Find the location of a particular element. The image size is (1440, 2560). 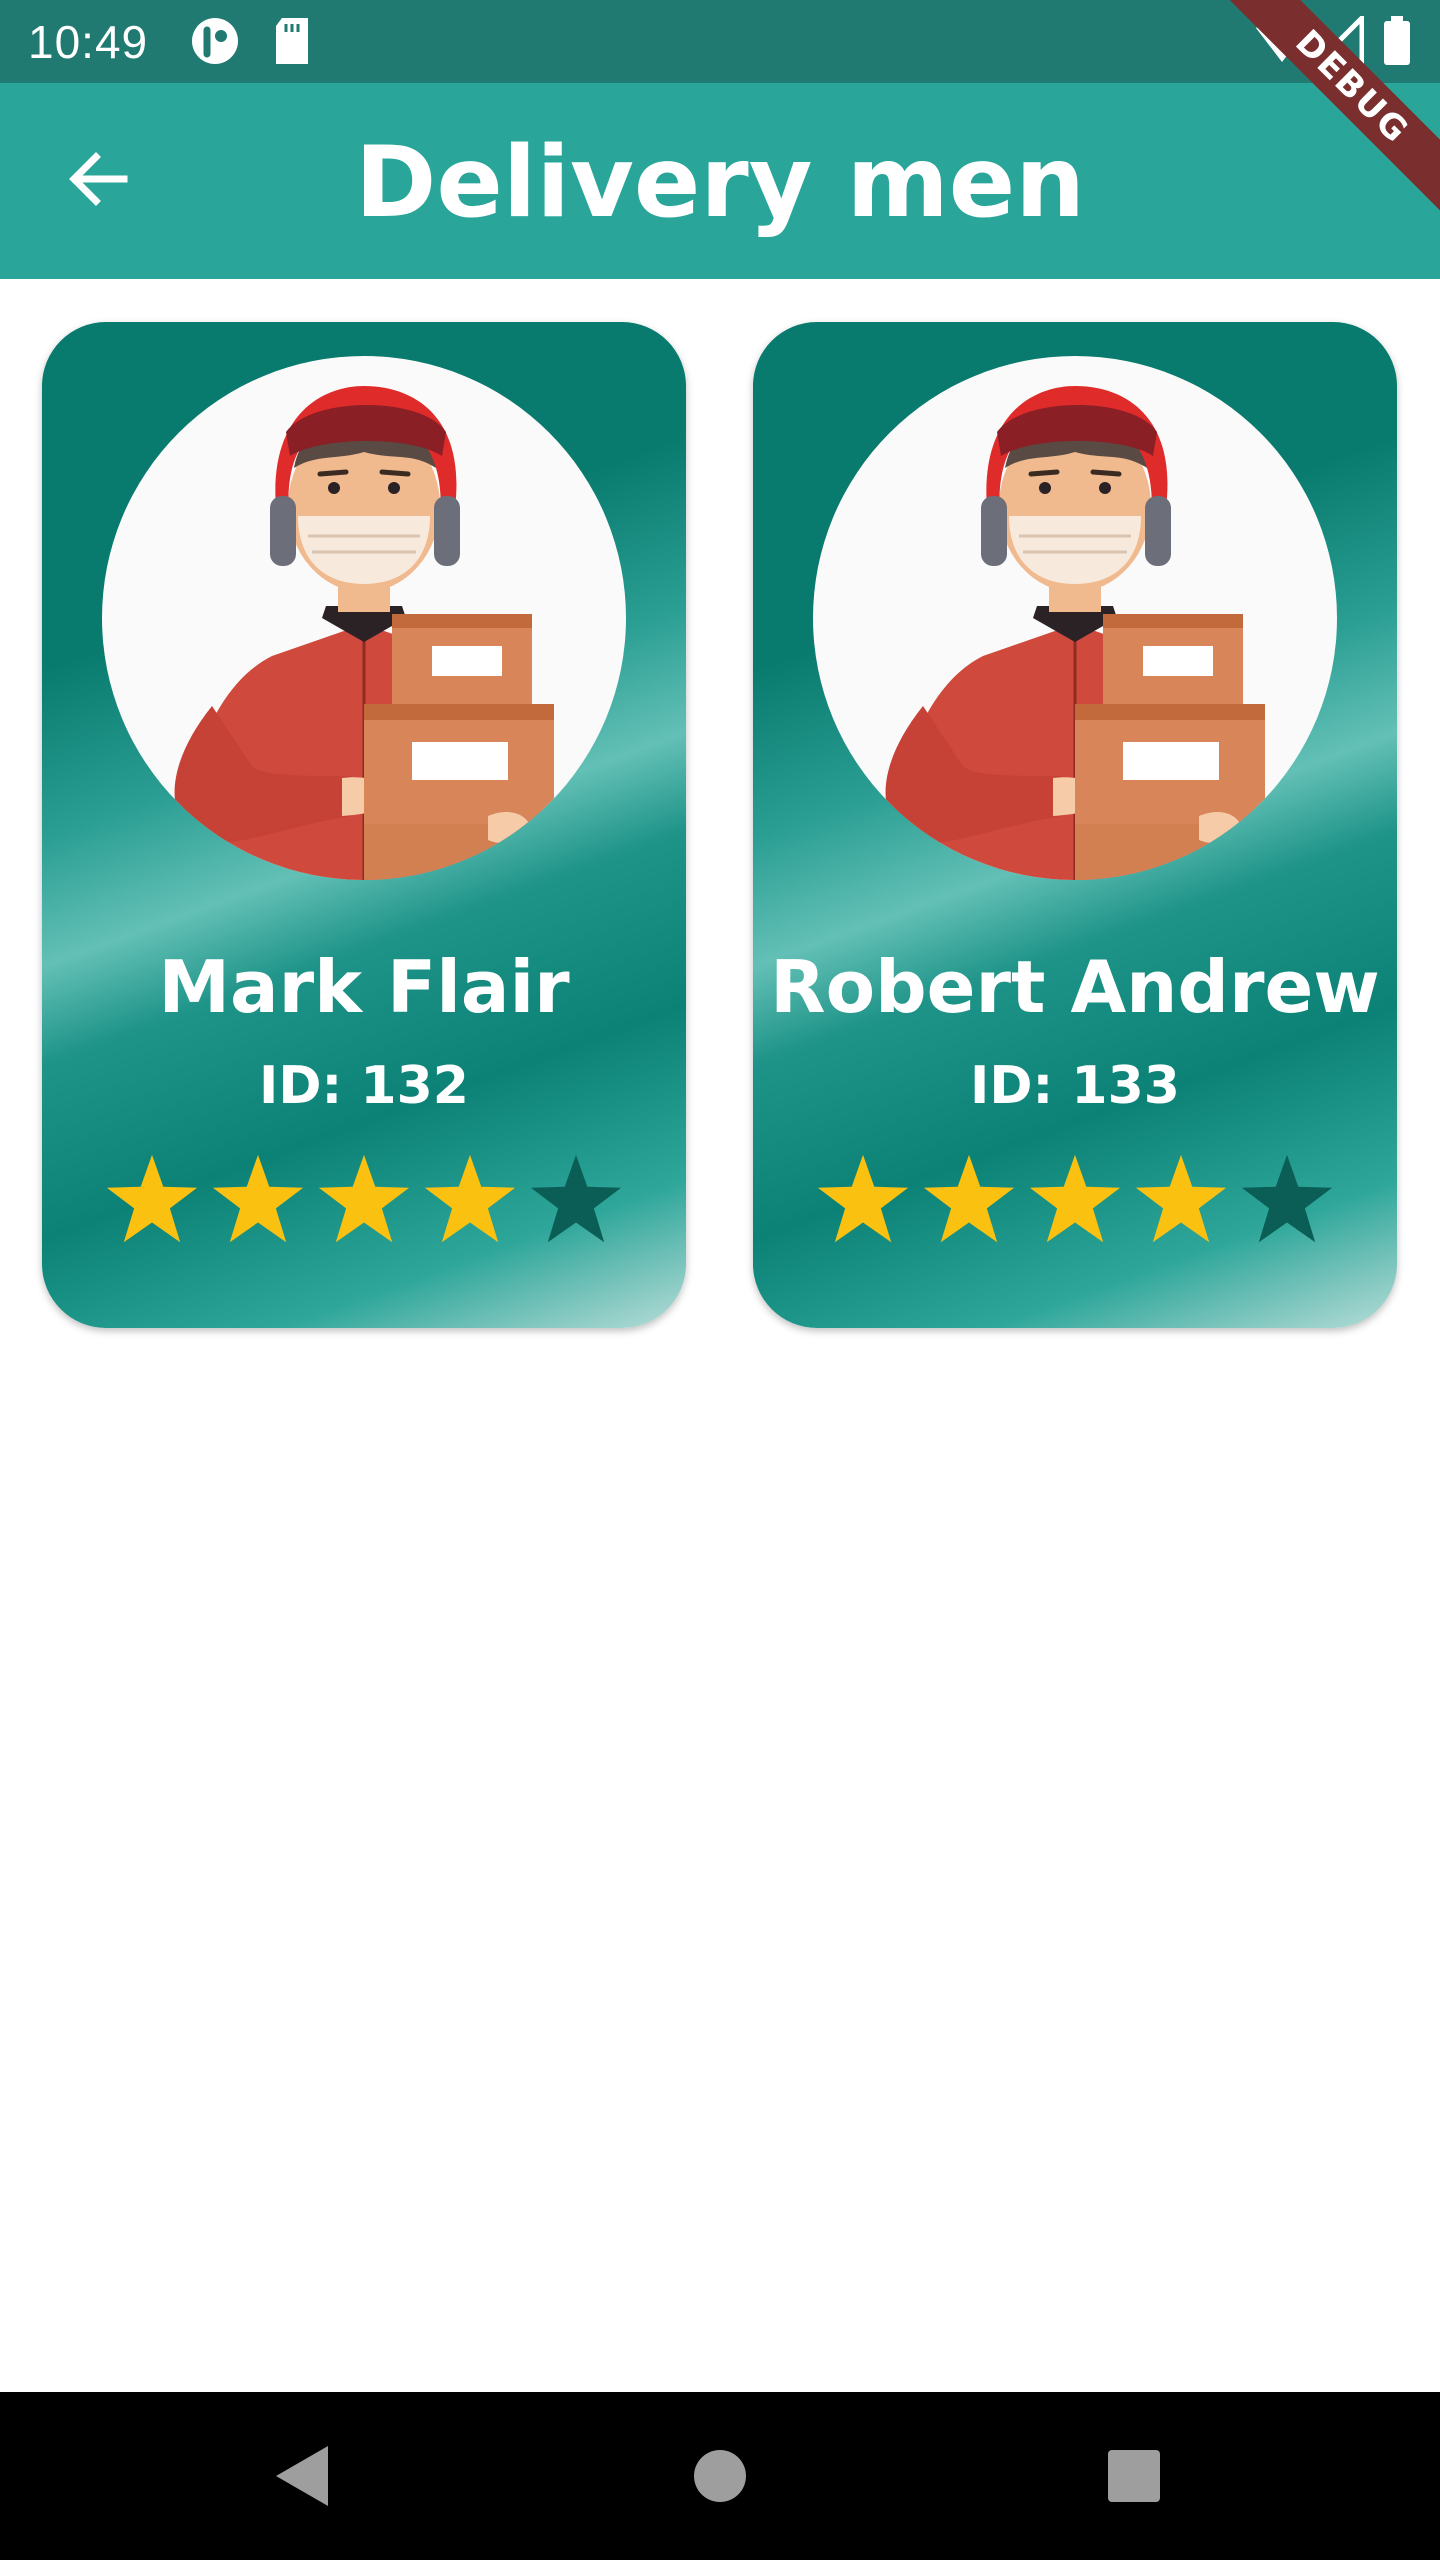

recents-square-icon is located at coordinates (1134, 2476).